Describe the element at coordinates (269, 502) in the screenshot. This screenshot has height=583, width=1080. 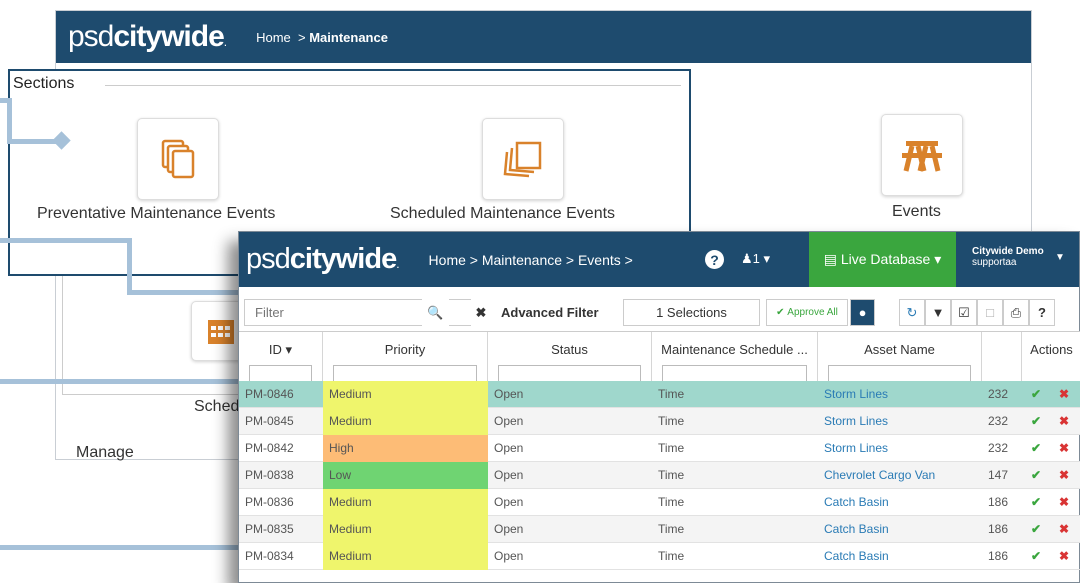
I see `cell-id: PM-0836` at that location.